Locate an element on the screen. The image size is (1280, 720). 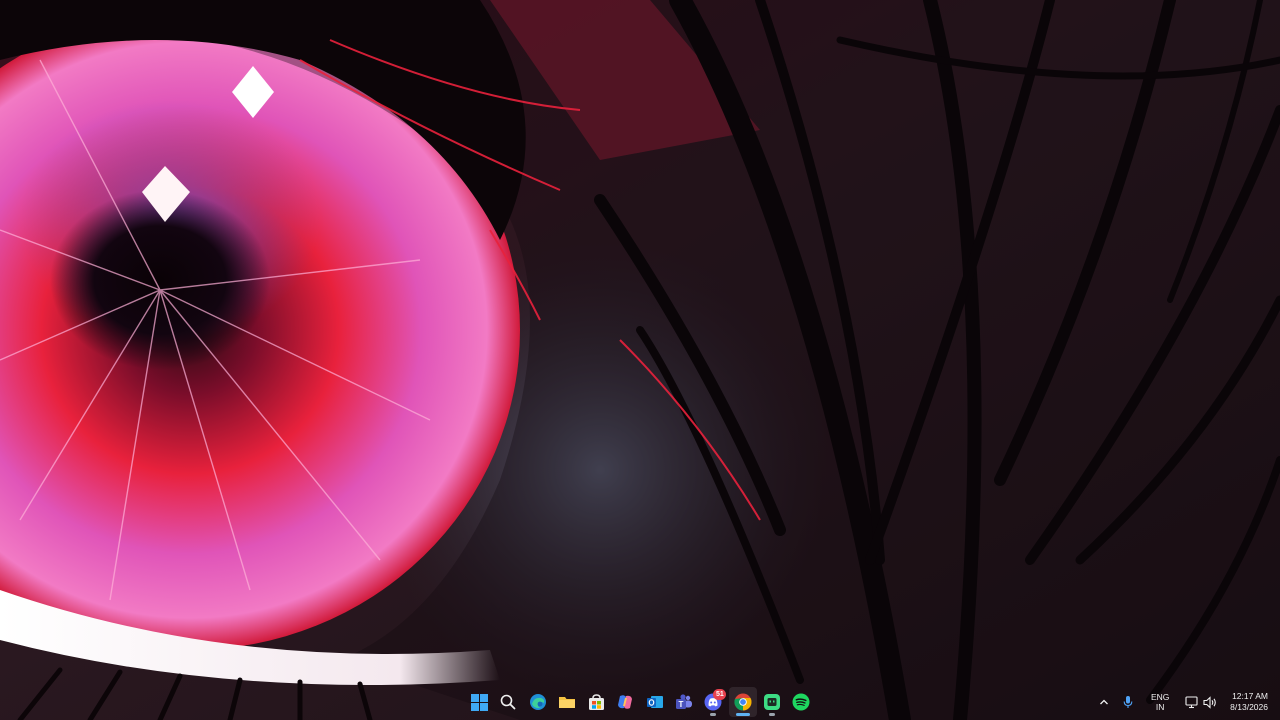
volume-icon is located at coordinates (1209, 702).